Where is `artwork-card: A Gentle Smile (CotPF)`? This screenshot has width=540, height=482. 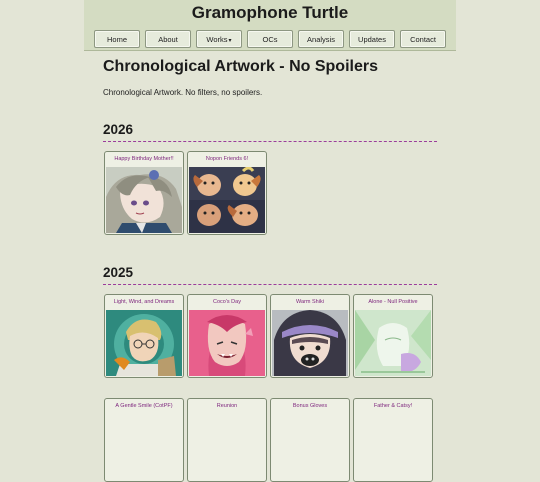
artwork-card: A Gentle Smile (CotPF) is located at coordinates (144, 440).